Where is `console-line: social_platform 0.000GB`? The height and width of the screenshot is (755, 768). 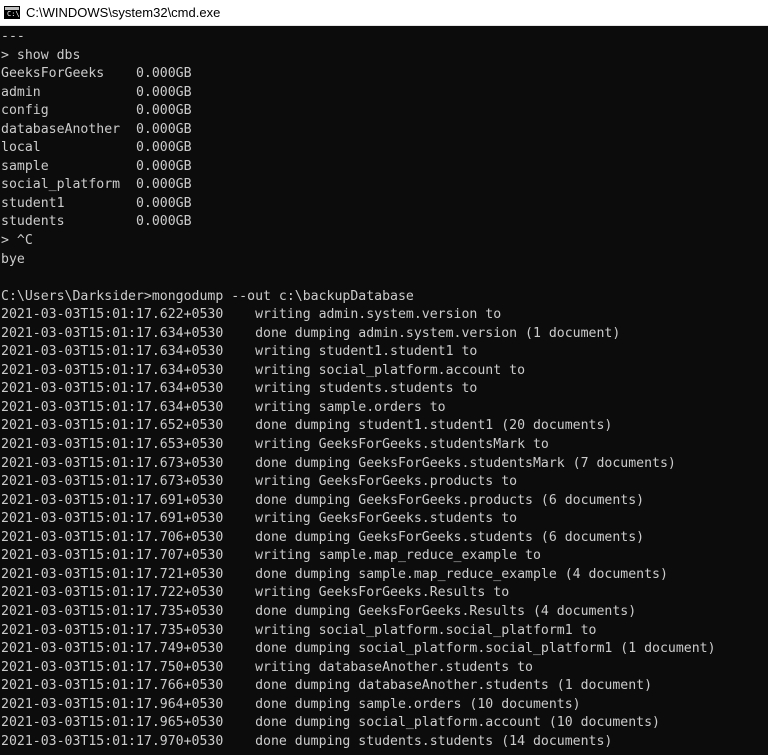
console-line: social_platform 0.000GB is located at coordinates (96, 185).